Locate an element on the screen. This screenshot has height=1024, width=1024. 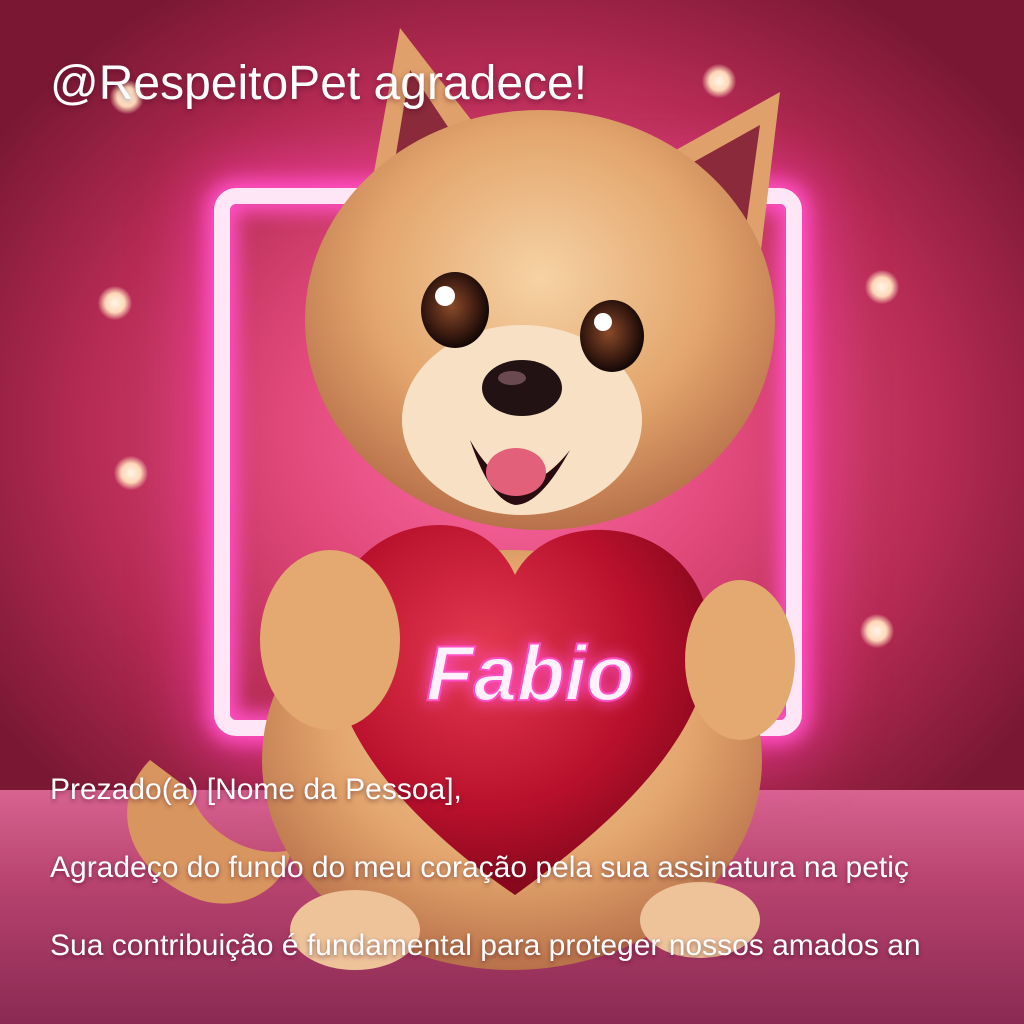
page-title: @RespeitoPet agradece! is located at coordinates (319, 83).